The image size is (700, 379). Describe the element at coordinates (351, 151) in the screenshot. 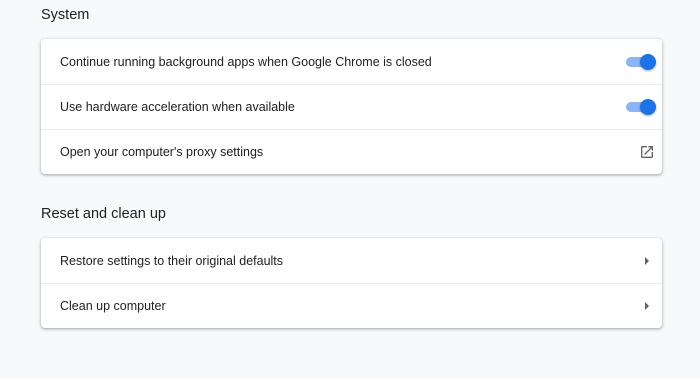

I see `proxy-settings-row: Open your computer's proxy settings` at that location.